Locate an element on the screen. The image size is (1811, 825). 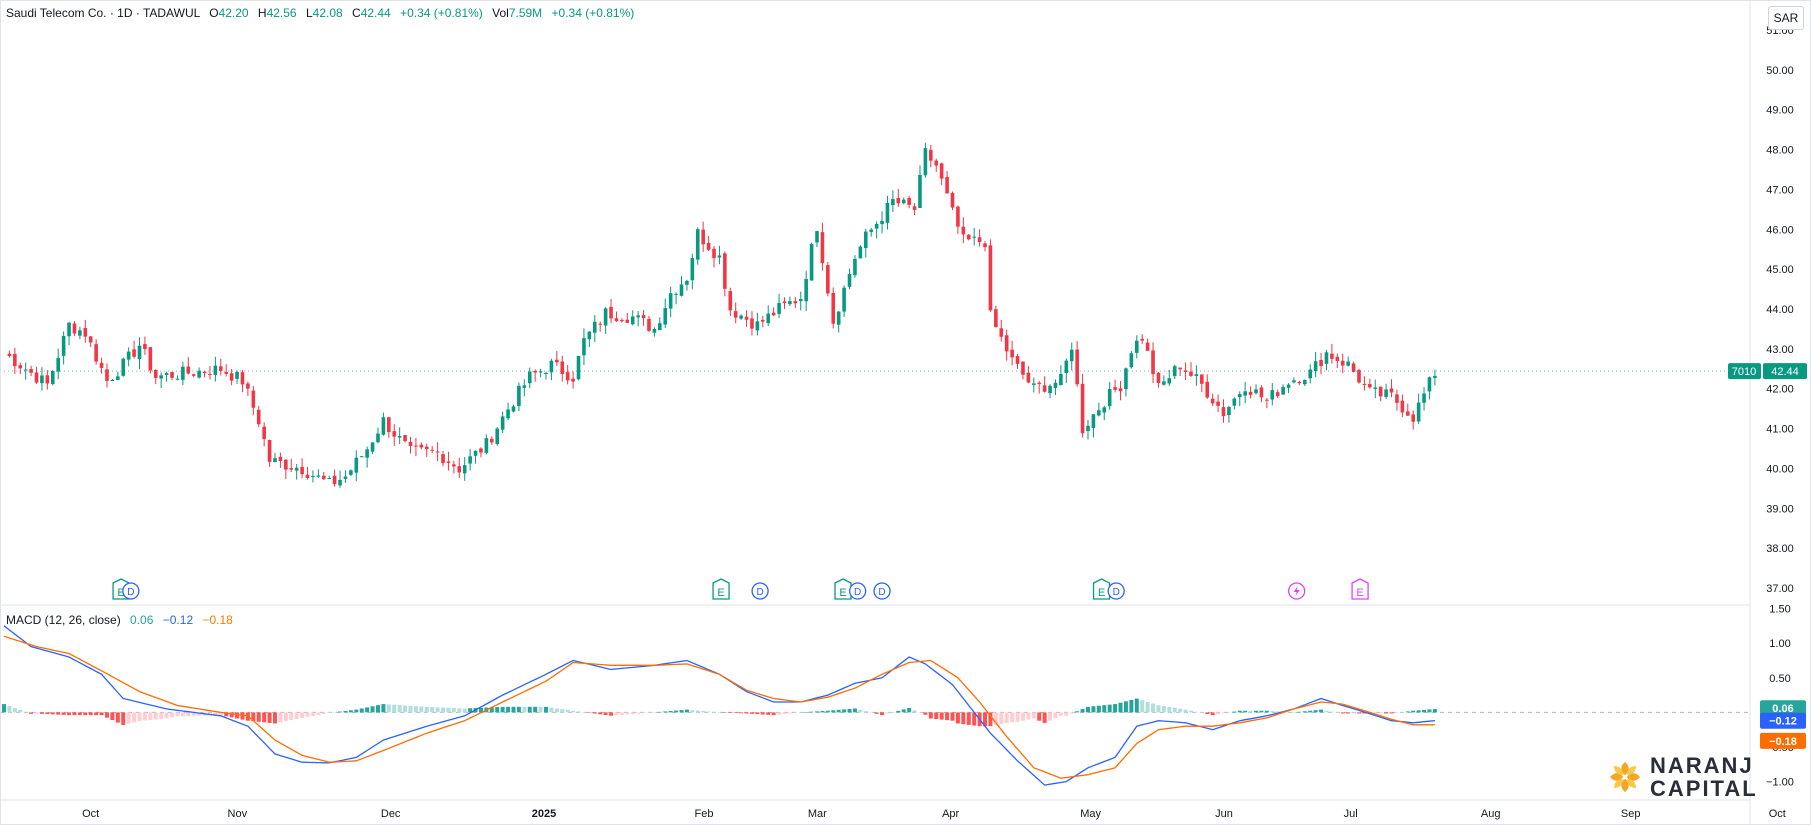
close-value: 42.44 is located at coordinates (375, 13).